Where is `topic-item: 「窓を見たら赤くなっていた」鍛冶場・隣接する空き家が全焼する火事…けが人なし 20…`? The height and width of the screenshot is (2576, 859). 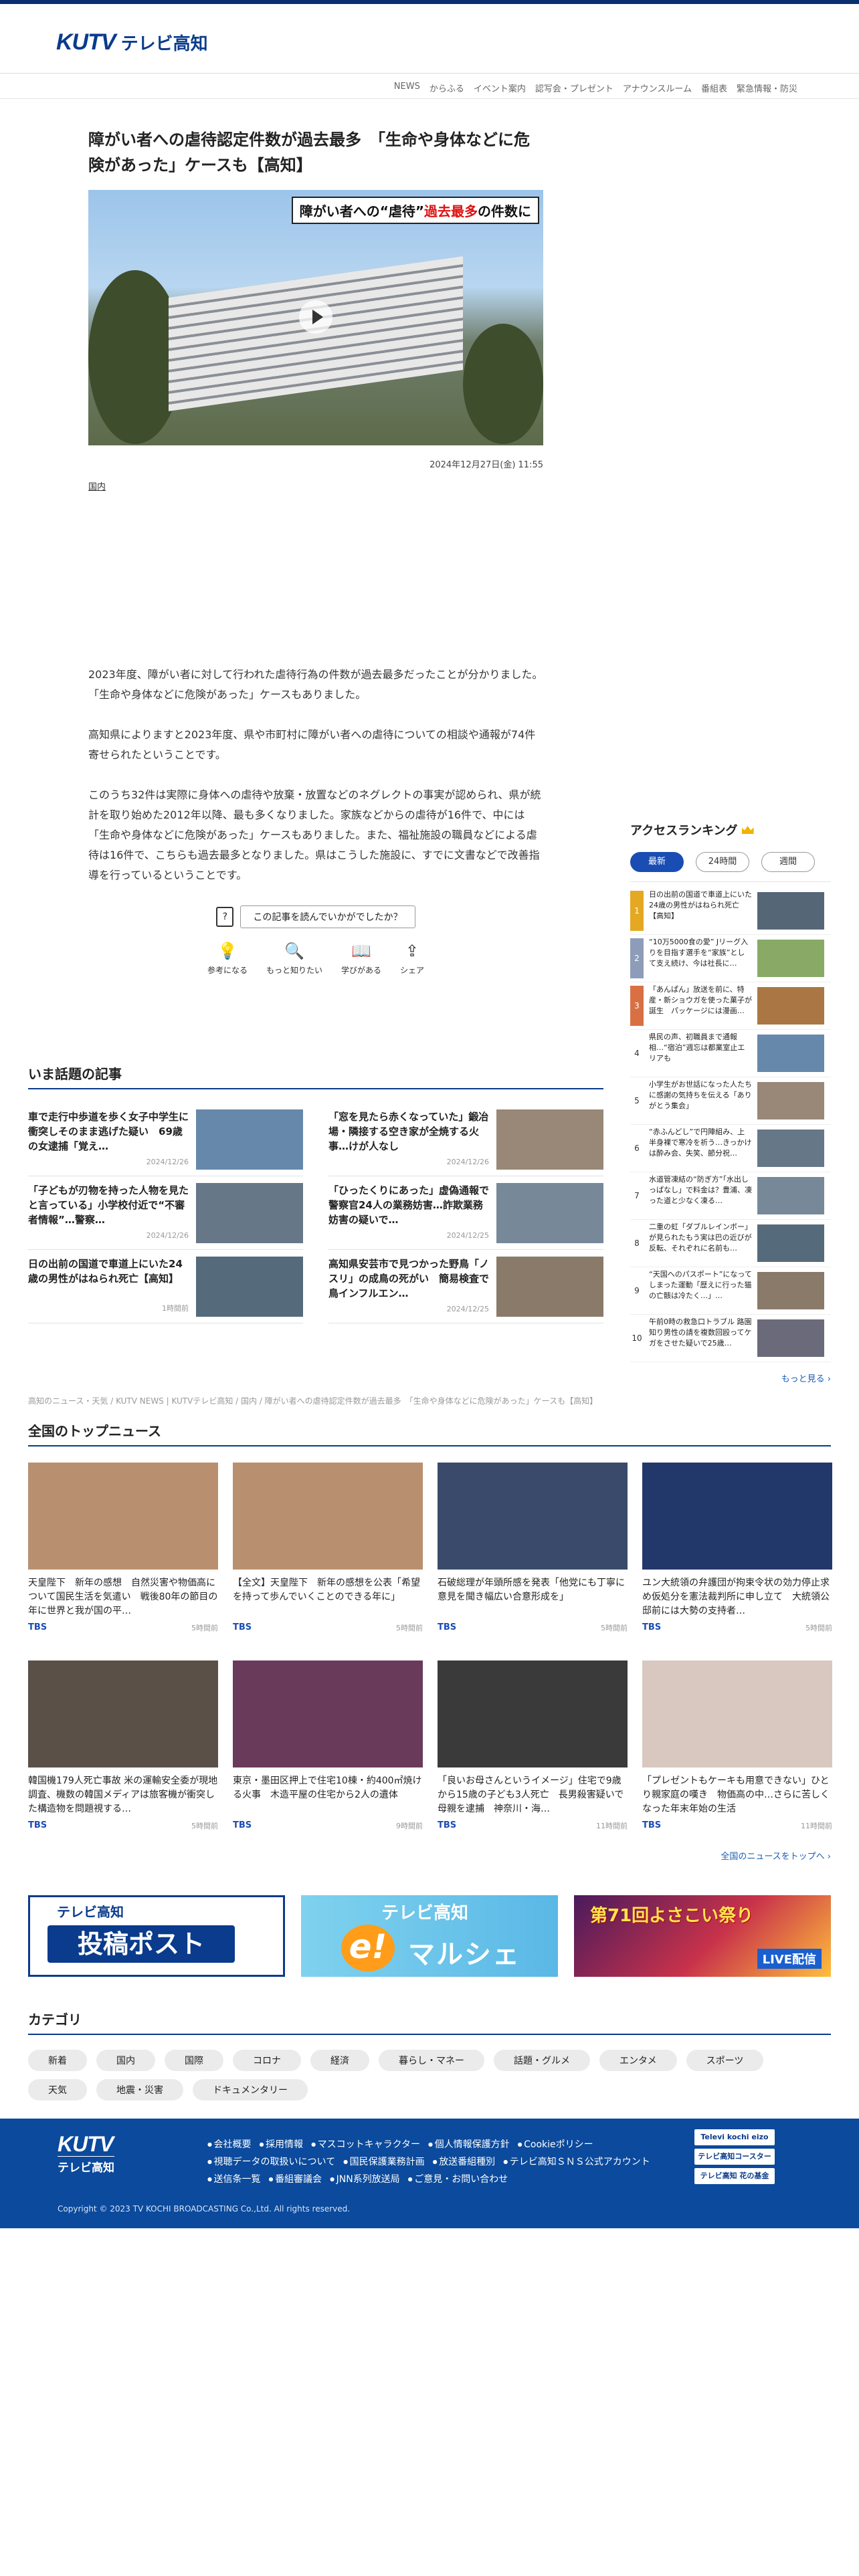
topic-item: 「窓を見たら赤くなっていた」鍛冶場・隣接する空き家が全焼する火事…けが人なし 20… is located at coordinates (465, 1140).